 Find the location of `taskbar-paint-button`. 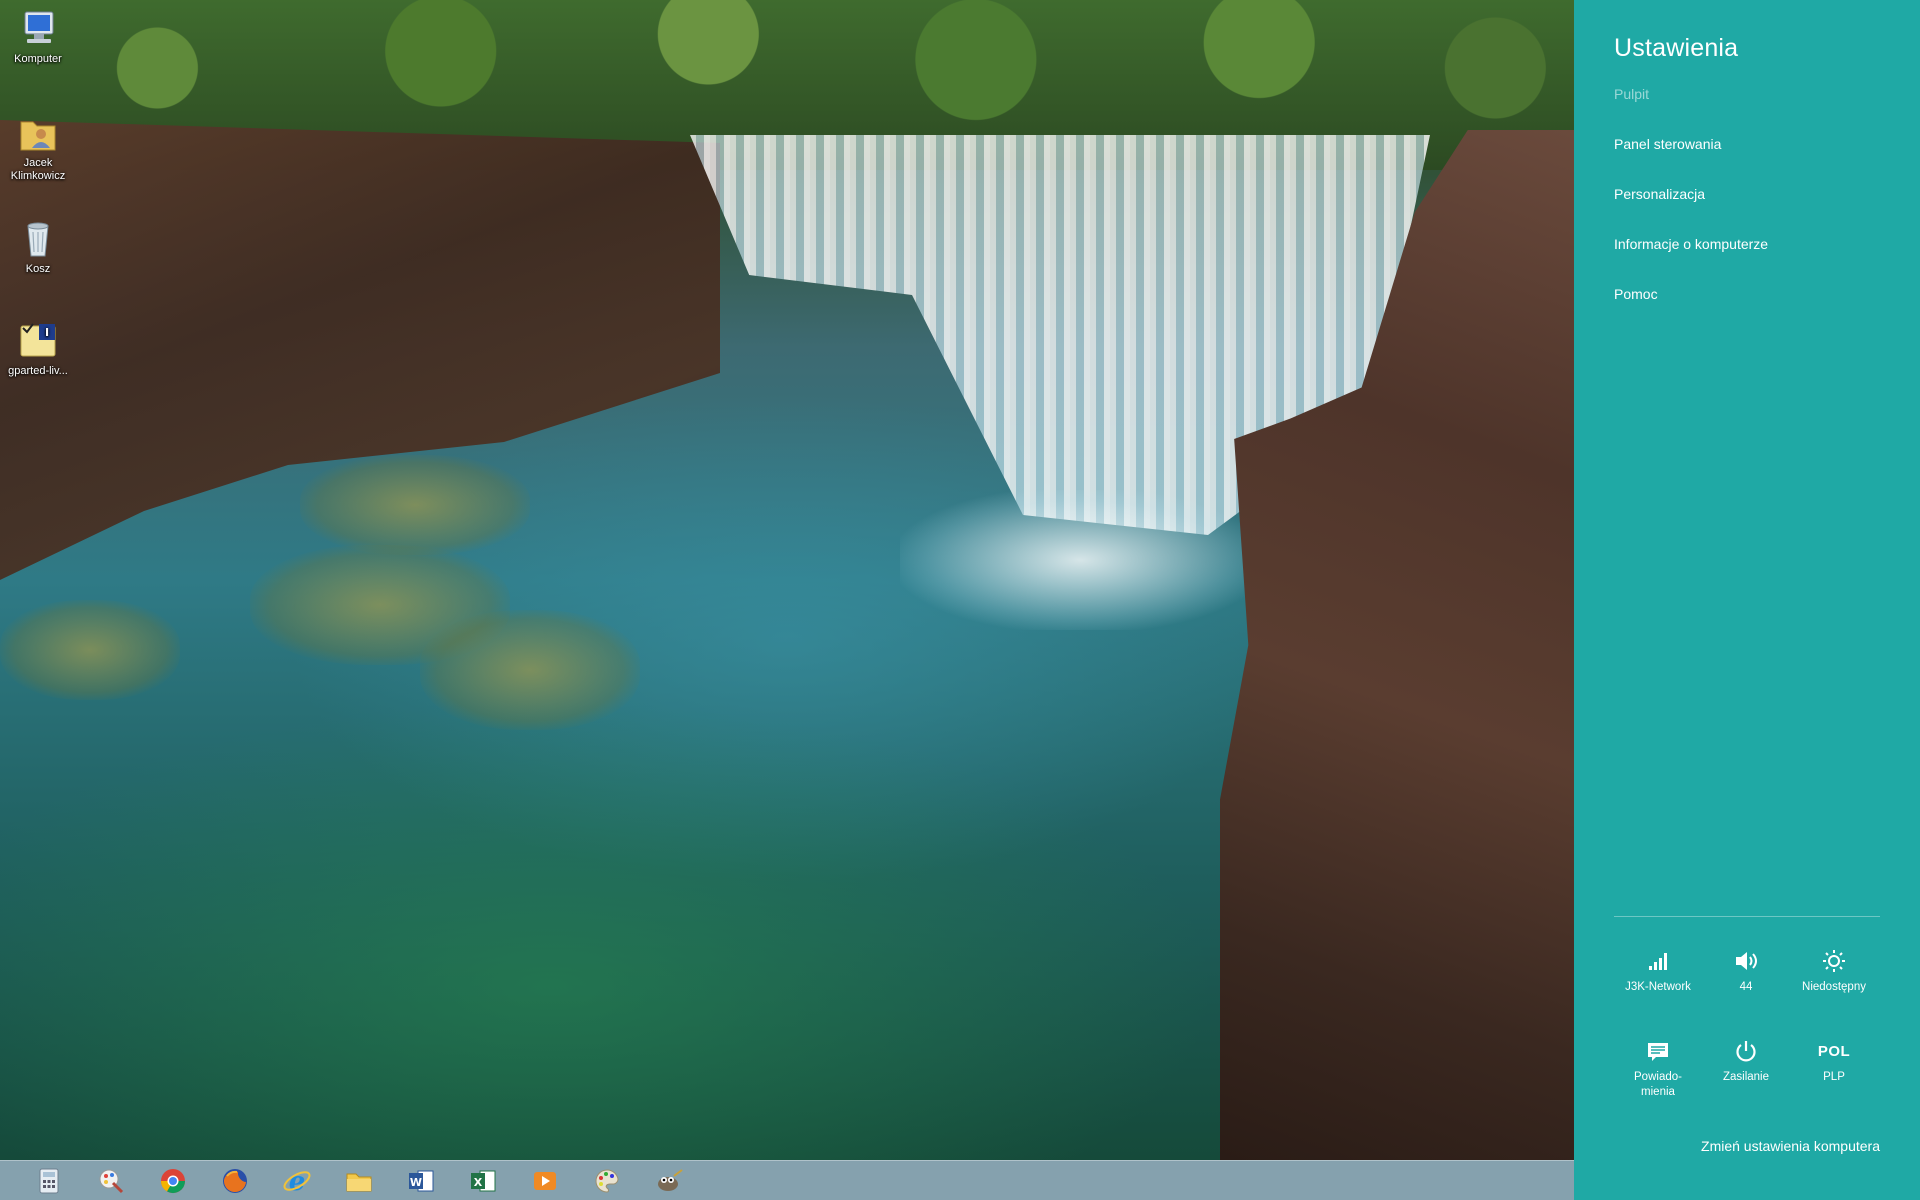

taskbar-paint-button is located at coordinates (111, 1181).